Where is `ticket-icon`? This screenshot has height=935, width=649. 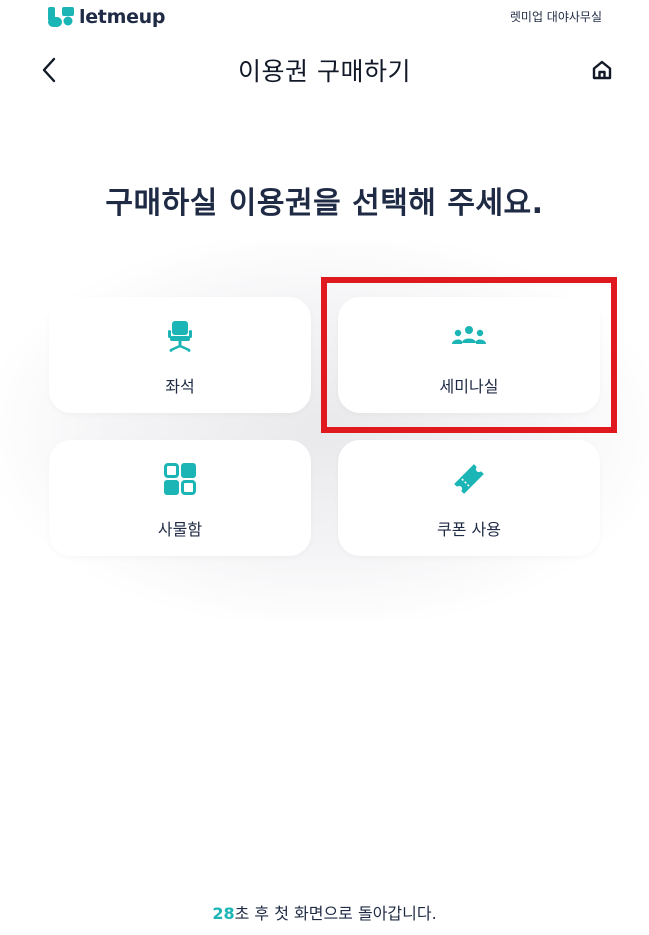 ticket-icon is located at coordinates (469, 479).